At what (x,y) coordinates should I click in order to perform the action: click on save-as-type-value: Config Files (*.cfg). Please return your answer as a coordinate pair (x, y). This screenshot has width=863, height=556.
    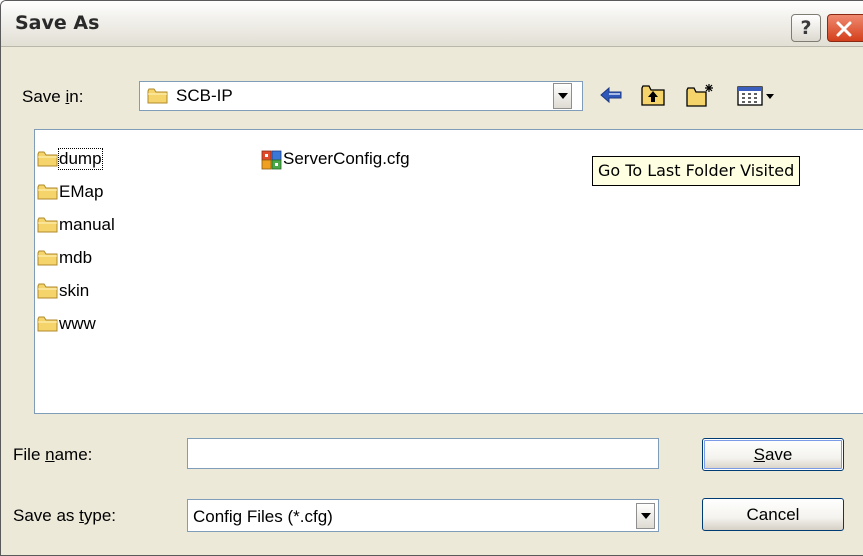
    Looking at the image, I should click on (263, 516).